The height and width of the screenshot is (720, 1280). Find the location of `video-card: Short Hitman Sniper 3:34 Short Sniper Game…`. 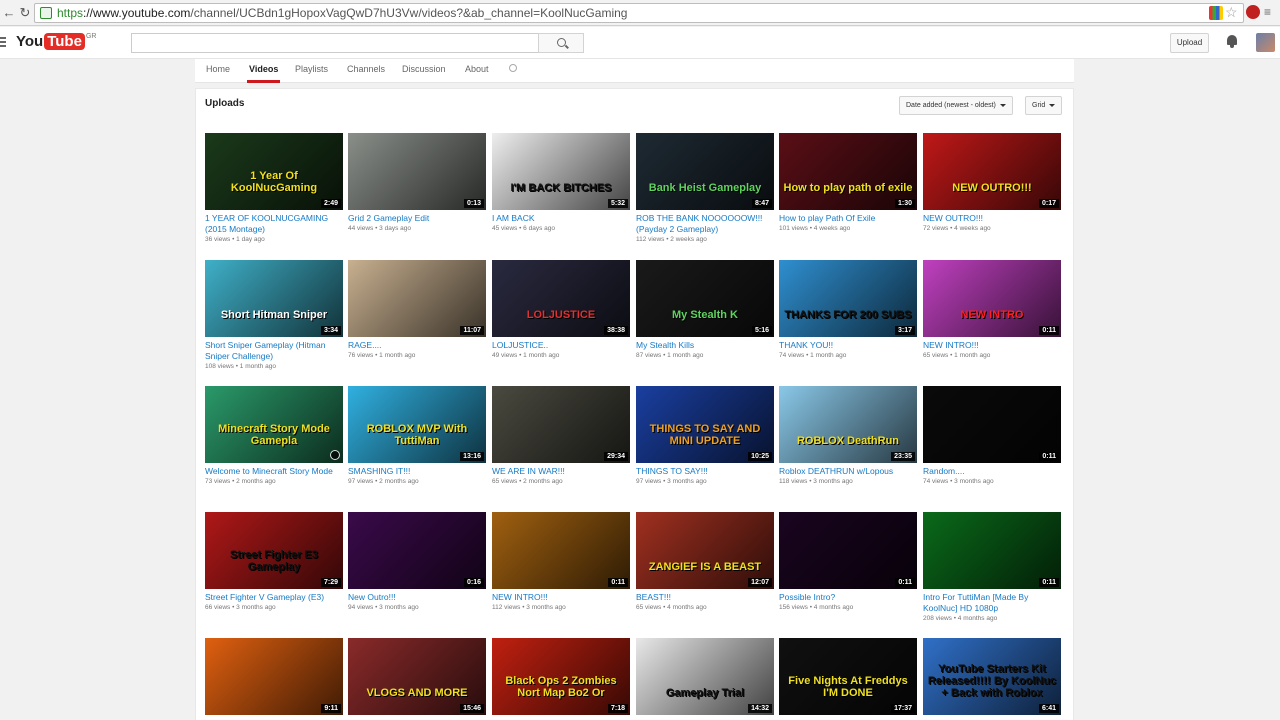

video-card: Short Hitman Sniper 3:34 Short Sniper Game… is located at coordinates (274, 315).